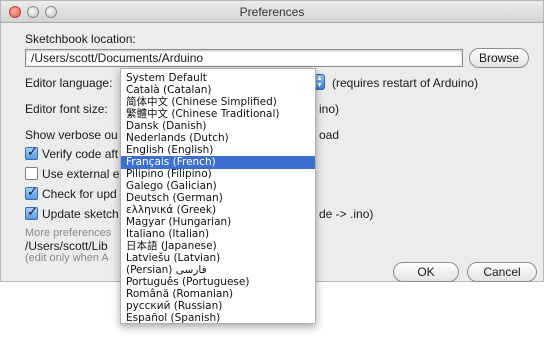 The height and width of the screenshot is (349, 544). What do you see at coordinates (66, 246) in the screenshot?
I see `preferences-file-path: /Users/scott/Lib` at bounding box center [66, 246].